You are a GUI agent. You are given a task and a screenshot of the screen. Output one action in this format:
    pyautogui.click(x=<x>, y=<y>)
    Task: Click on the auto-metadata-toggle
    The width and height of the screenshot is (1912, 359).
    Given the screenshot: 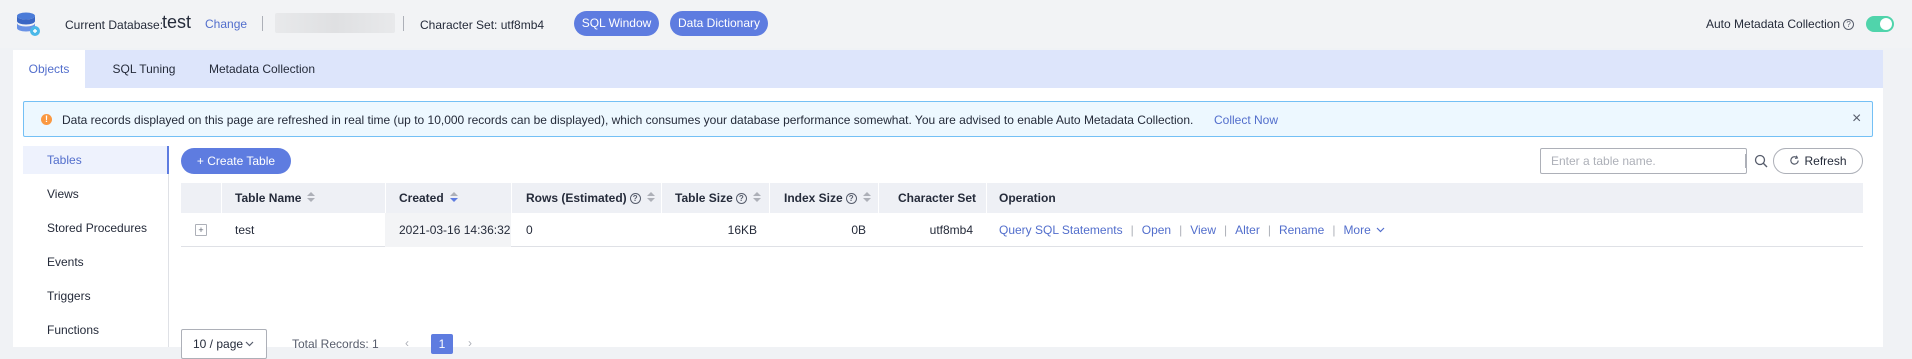 What is the action you would take?
    pyautogui.click(x=1880, y=24)
    